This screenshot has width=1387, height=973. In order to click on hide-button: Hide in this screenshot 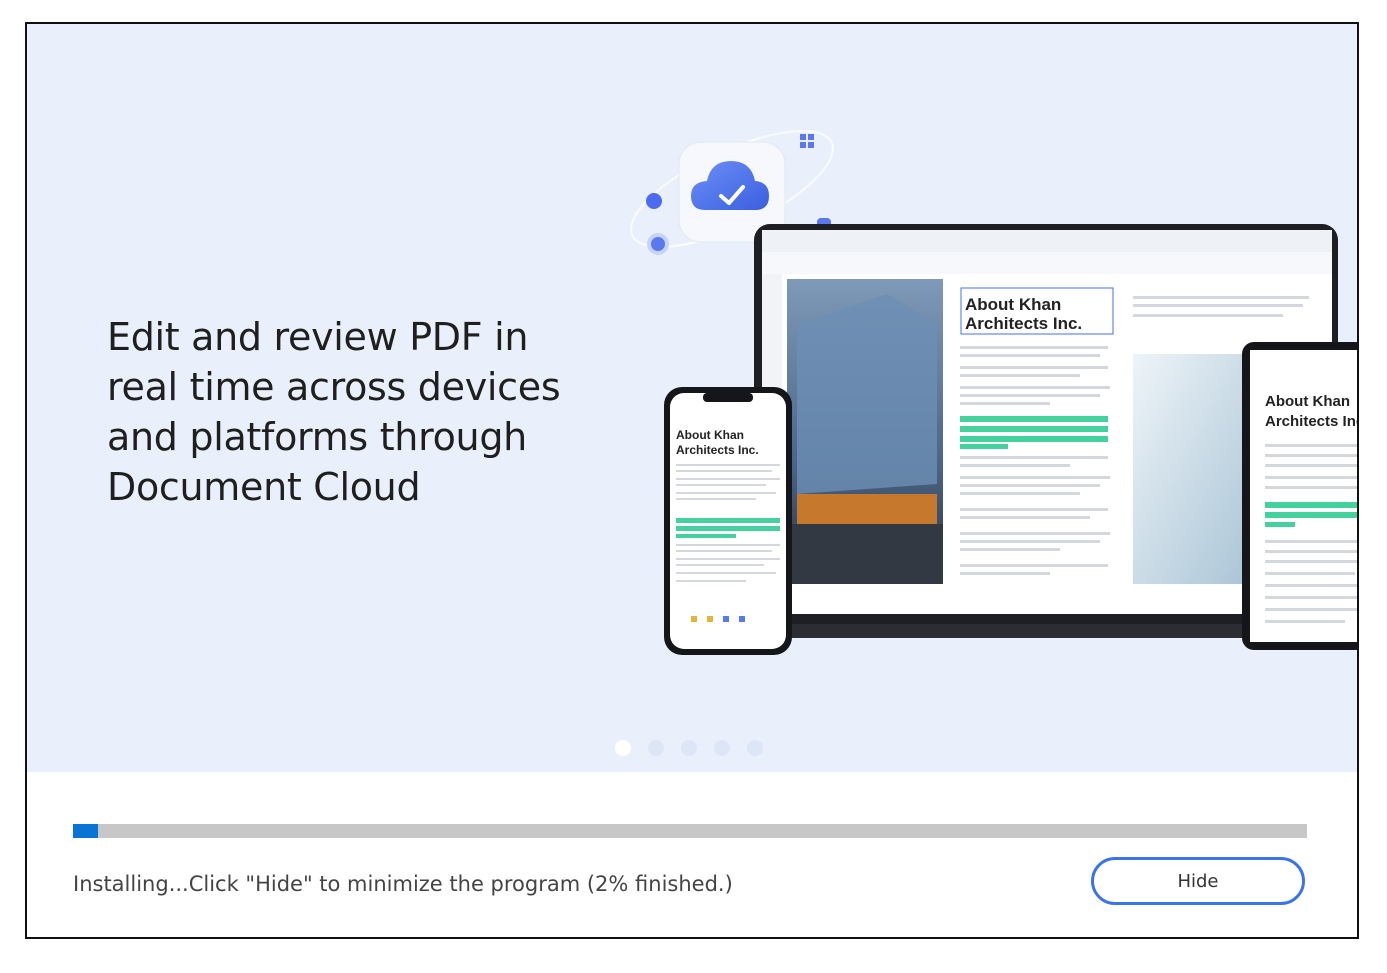, I will do `click(1198, 881)`.